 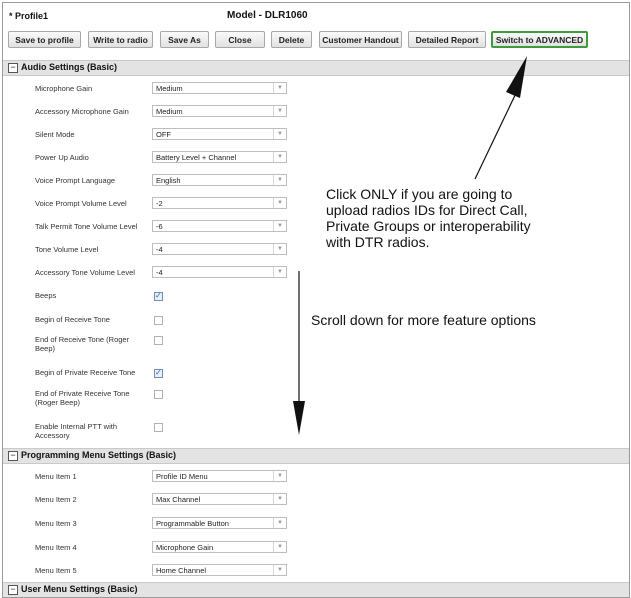 What do you see at coordinates (299, 418) in the screenshot?
I see `scroll-arrowhead` at bounding box center [299, 418].